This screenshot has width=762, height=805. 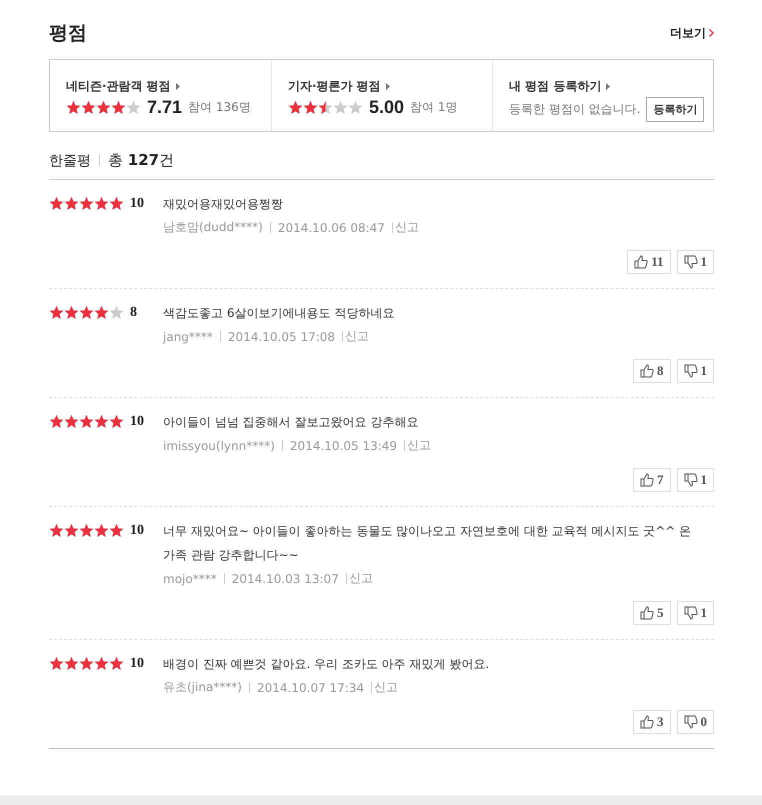 What do you see at coordinates (168, 86) in the screenshot?
I see `rating-link: 네티즌·관람객 평점` at bounding box center [168, 86].